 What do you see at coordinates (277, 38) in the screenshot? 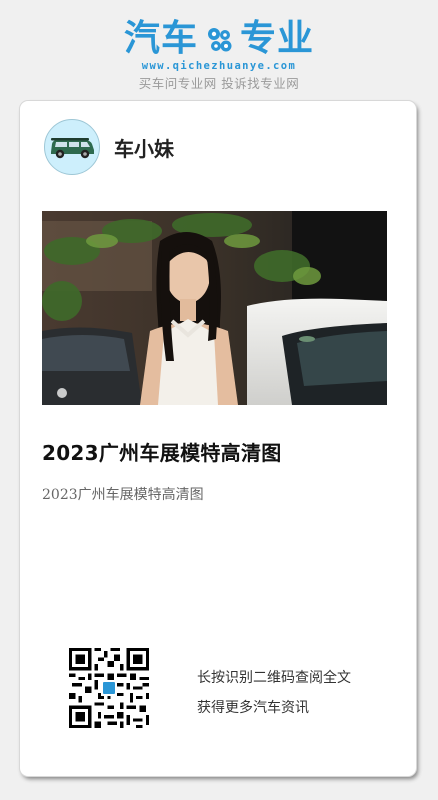
I see `logo-text-right: 专业` at bounding box center [277, 38].